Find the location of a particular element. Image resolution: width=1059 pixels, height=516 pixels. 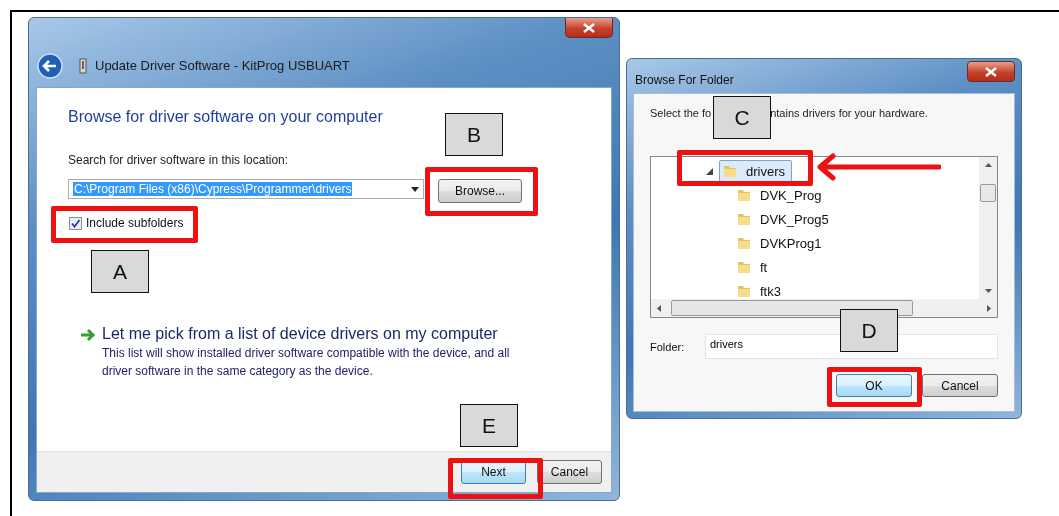

link-description: This list will show installed driver software compatible with the device, and all driver software in the same category as the device. is located at coordinates (306, 362).